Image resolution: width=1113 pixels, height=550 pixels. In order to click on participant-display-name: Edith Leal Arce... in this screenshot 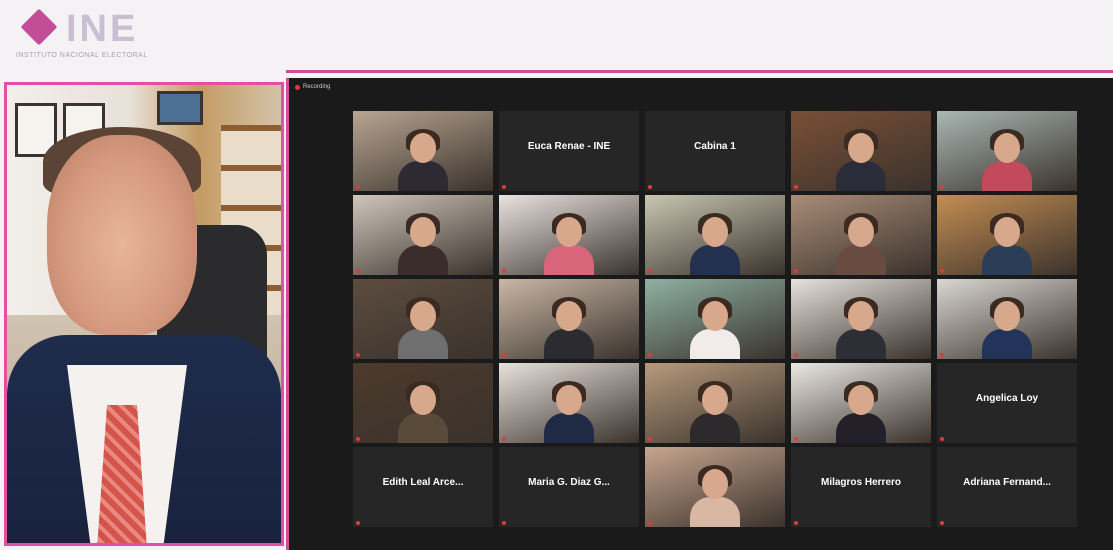, I will do `click(423, 482)`.